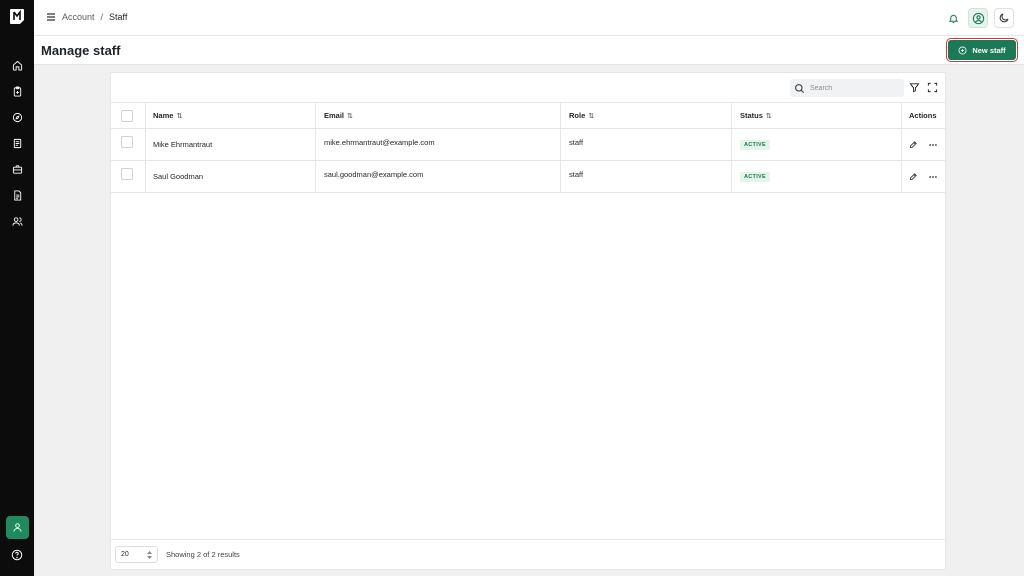  What do you see at coordinates (989, 50) in the screenshot?
I see `new-staff-label: New staff` at bounding box center [989, 50].